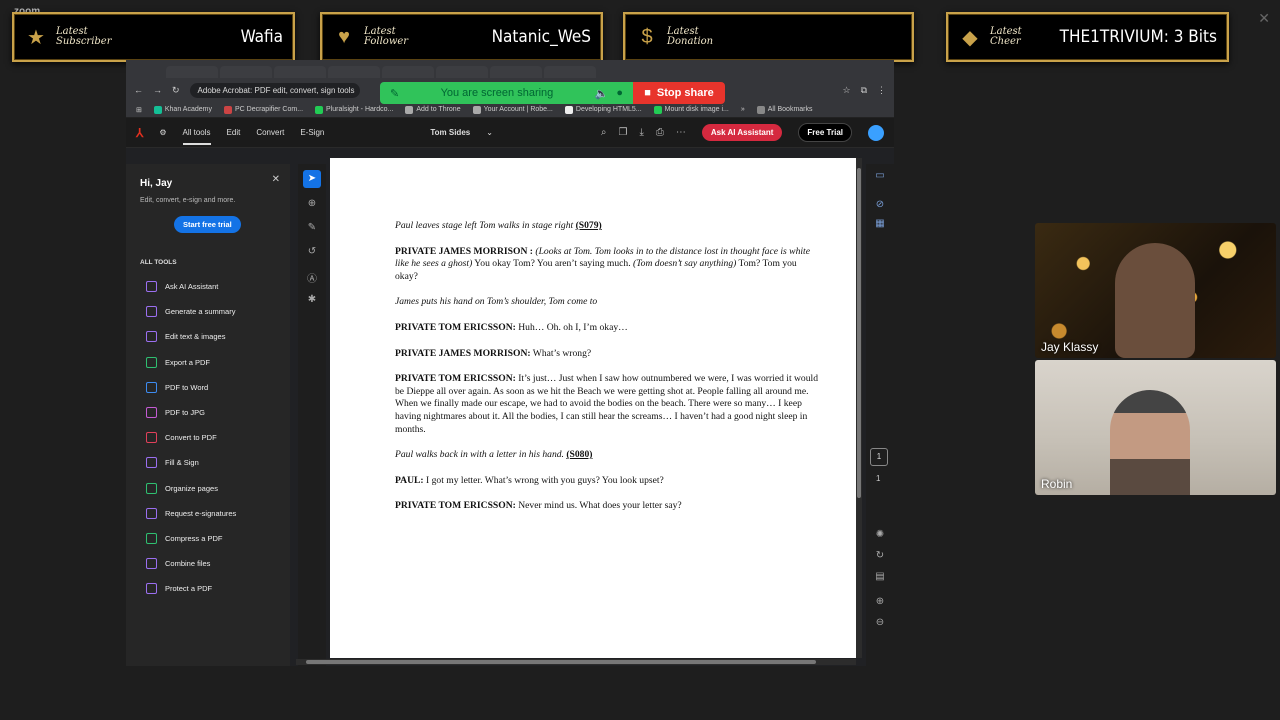  Describe the element at coordinates (1057, 484) in the screenshot. I see `webcam-name: Robin` at that location.